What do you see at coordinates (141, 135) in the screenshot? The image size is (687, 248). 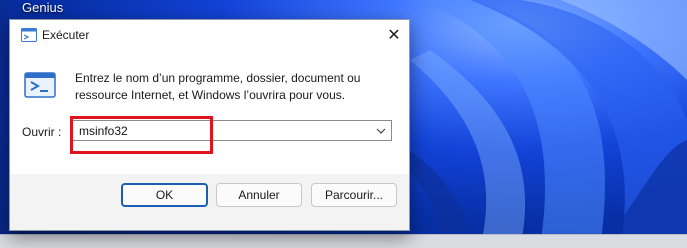 I see `input-highlight-annotation` at bounding box center [141, 135].